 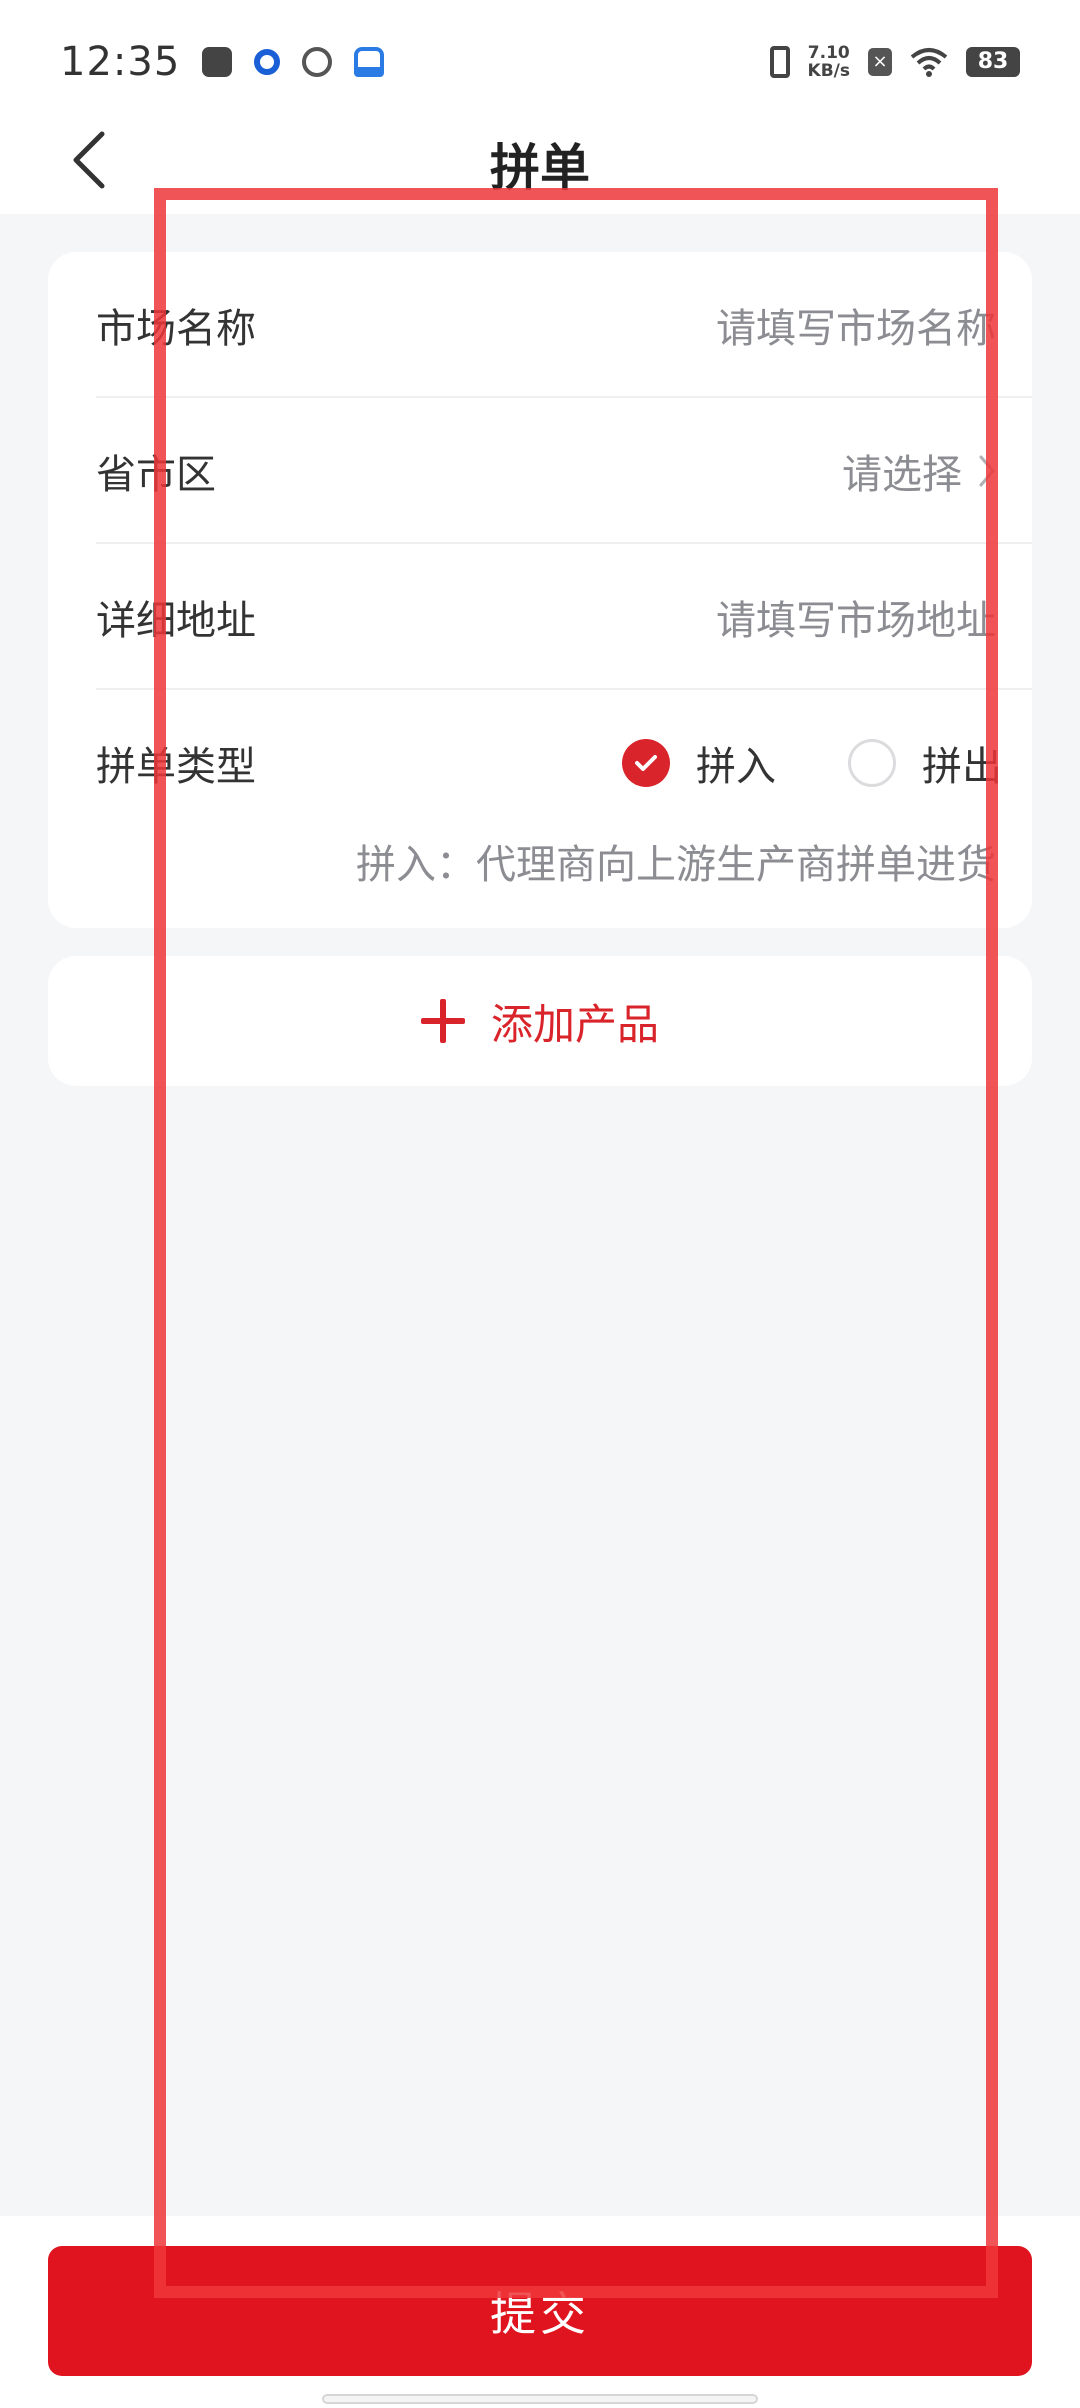 I want to click on net-speed: 7.10 KB/s, so click(x=829, y=62).